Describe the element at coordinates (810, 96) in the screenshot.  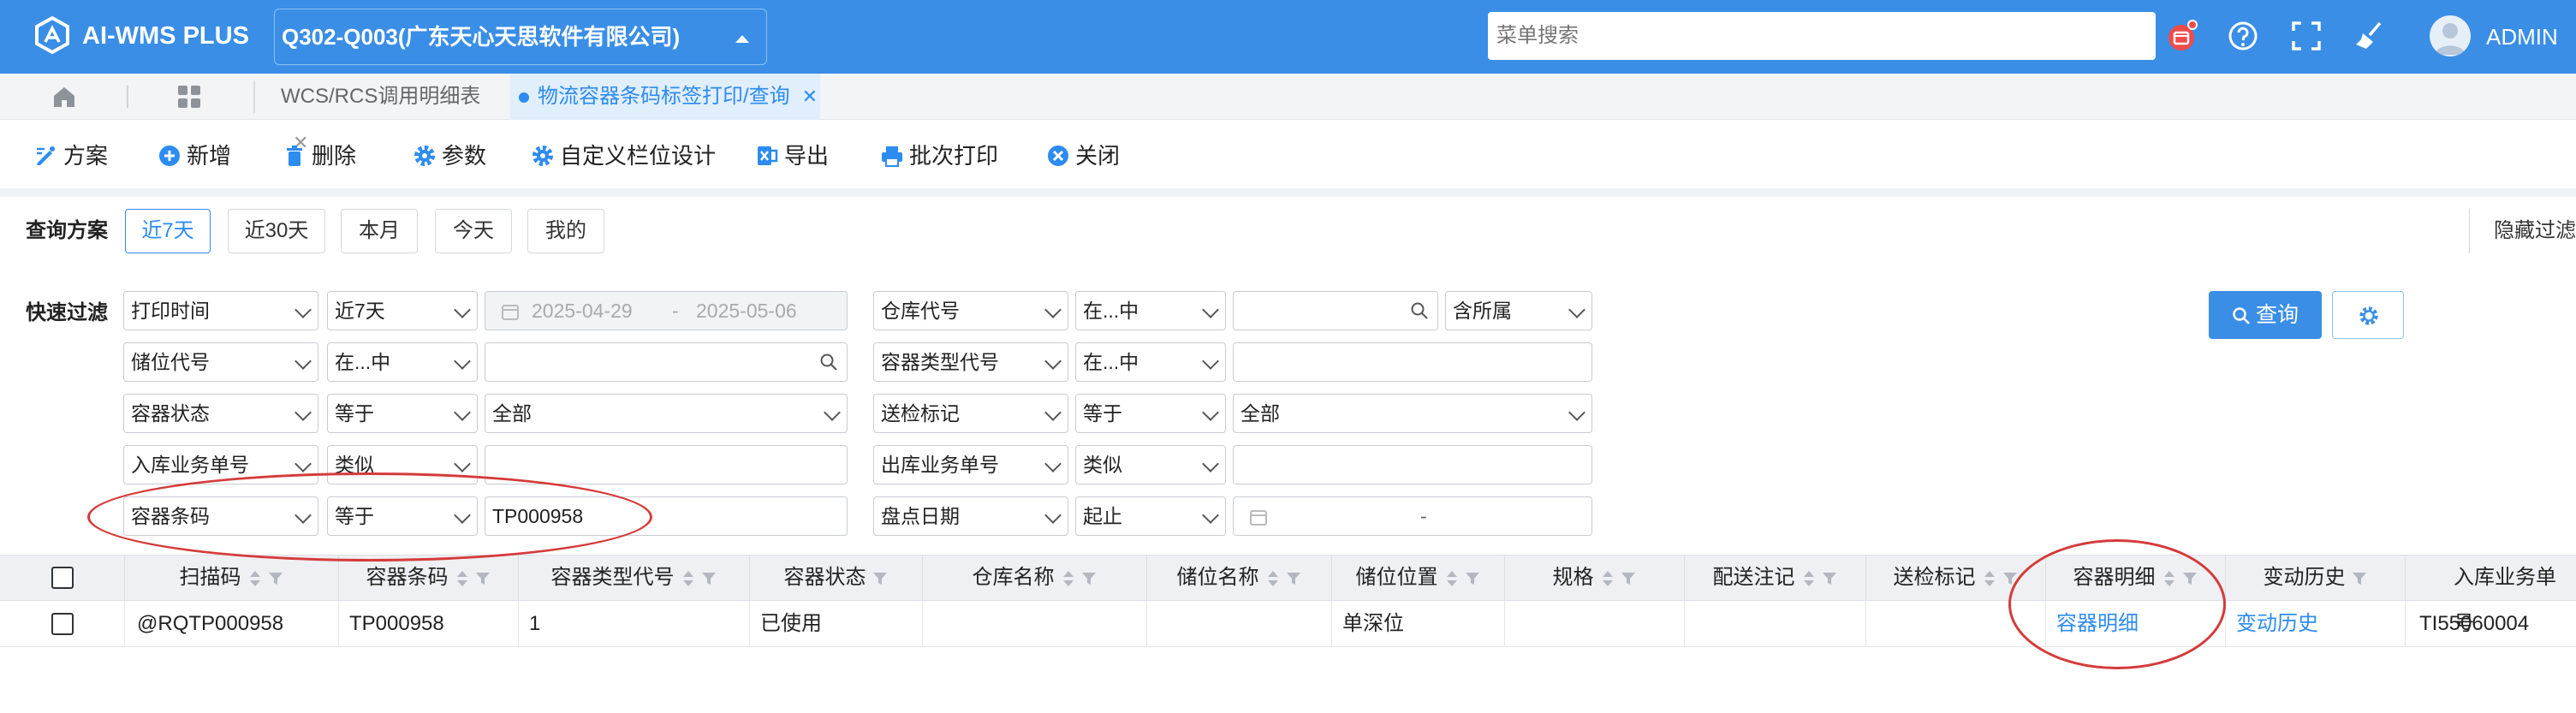
I see `close-icon: ✕` at that location.